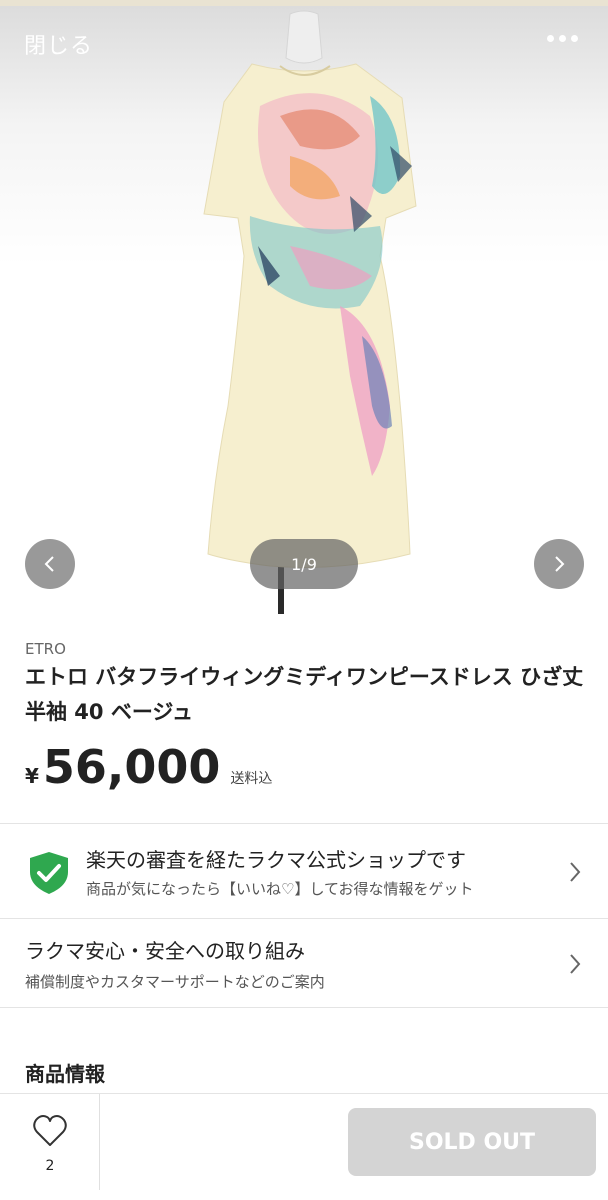  What do you see at coordinates (165, 951) in the screenshot?
I see `row-title: ラクマ安心・安全への取り組み` at bounding box center [165, 951].